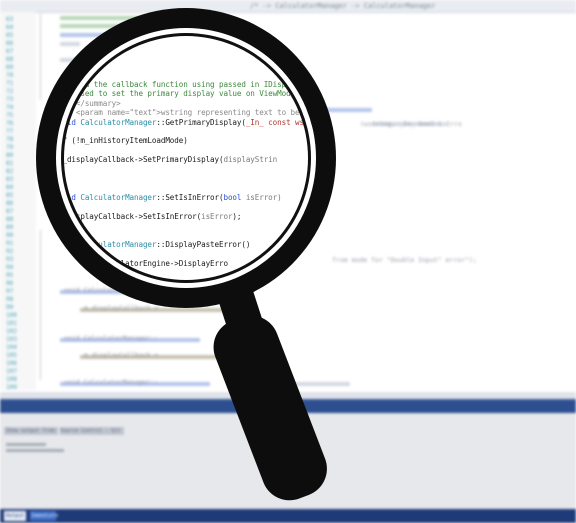 This screenshot has height=523, width=576. I want to click on code-token: m_currentCalculatorEngine->DisplayErro, so click(146, 263).